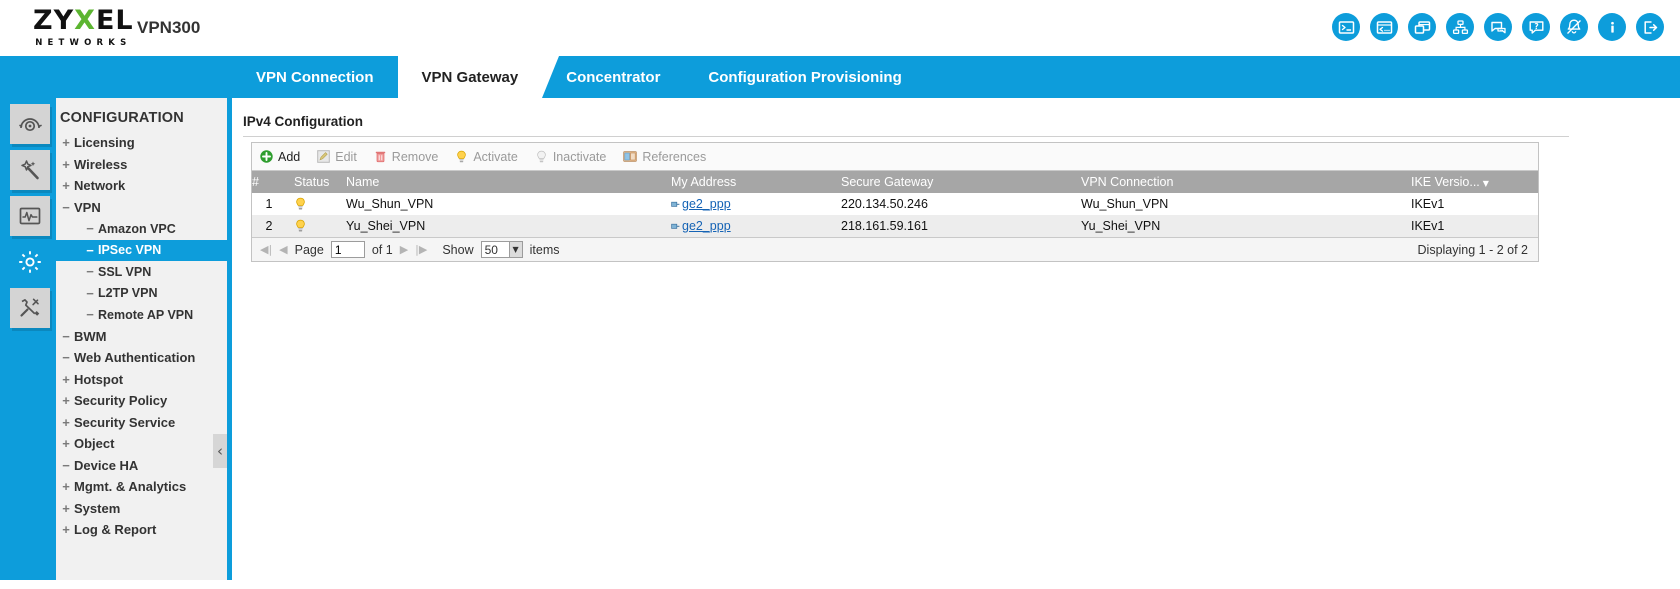 The width and height of the screenshot is (1680, 589). What do you see at coordinates (515, 249) in the screenshot?
I see `chevron-down-icon: ▼` at bounding box center [515, 249].